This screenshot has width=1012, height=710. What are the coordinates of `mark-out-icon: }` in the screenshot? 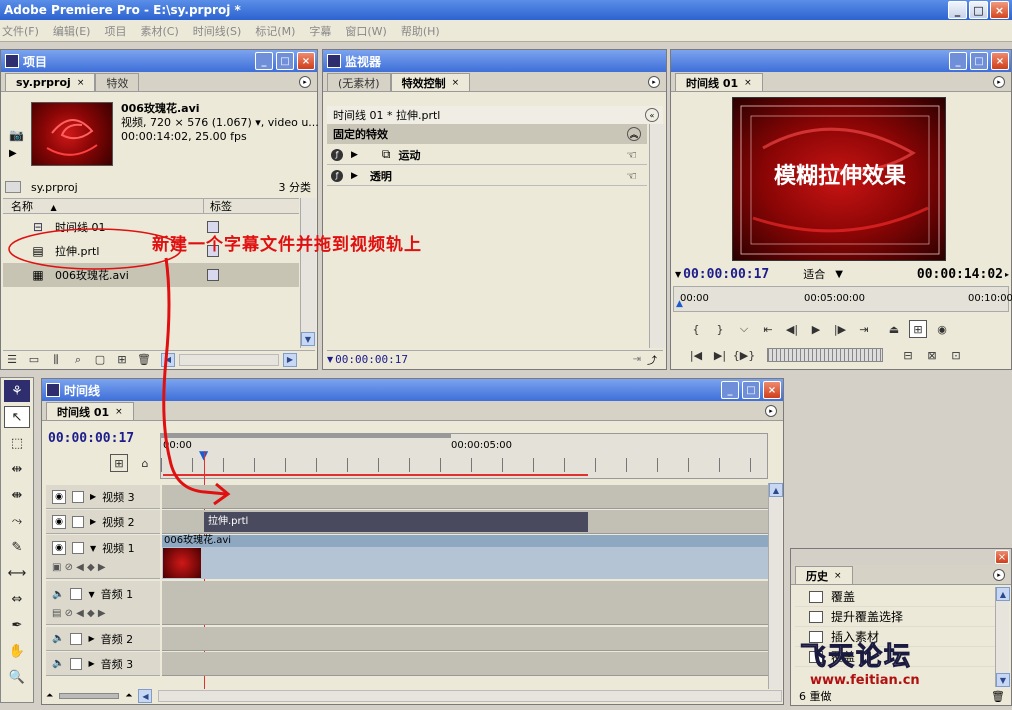 It's located at (720, 329).